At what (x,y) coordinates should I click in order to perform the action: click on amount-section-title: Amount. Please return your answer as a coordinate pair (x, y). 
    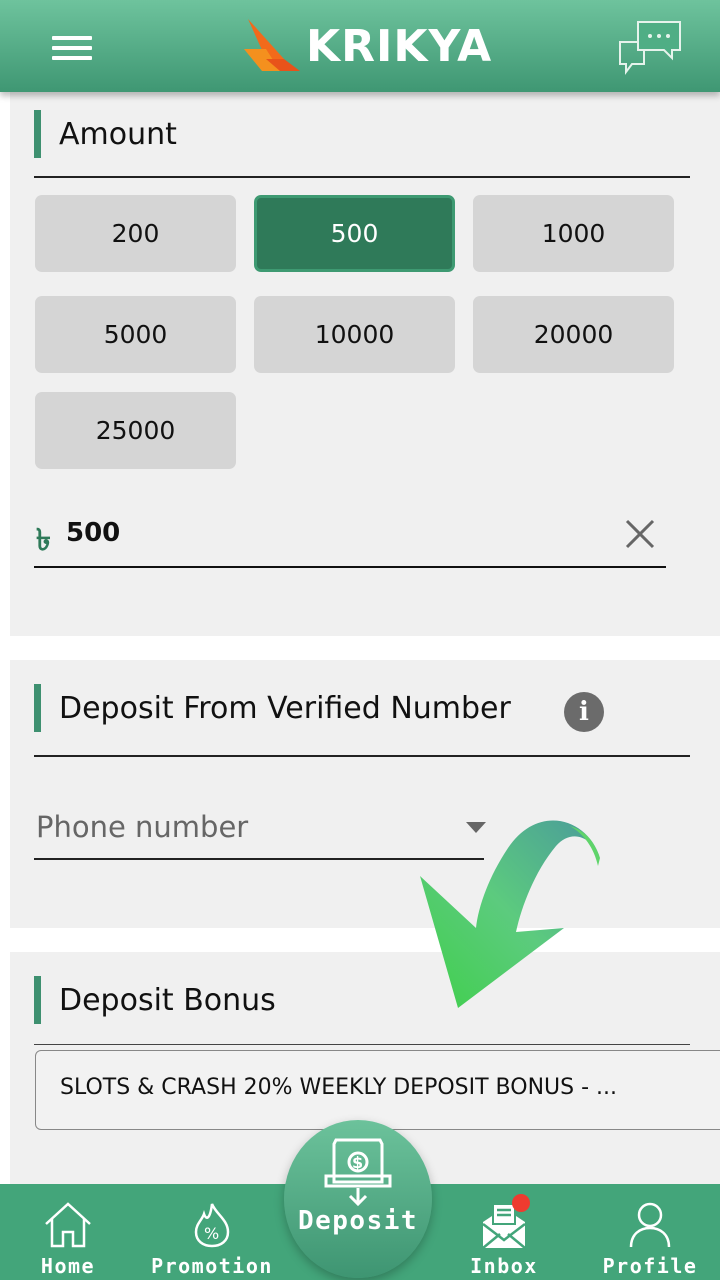
    Looking at the image, I should click on (105, 134).